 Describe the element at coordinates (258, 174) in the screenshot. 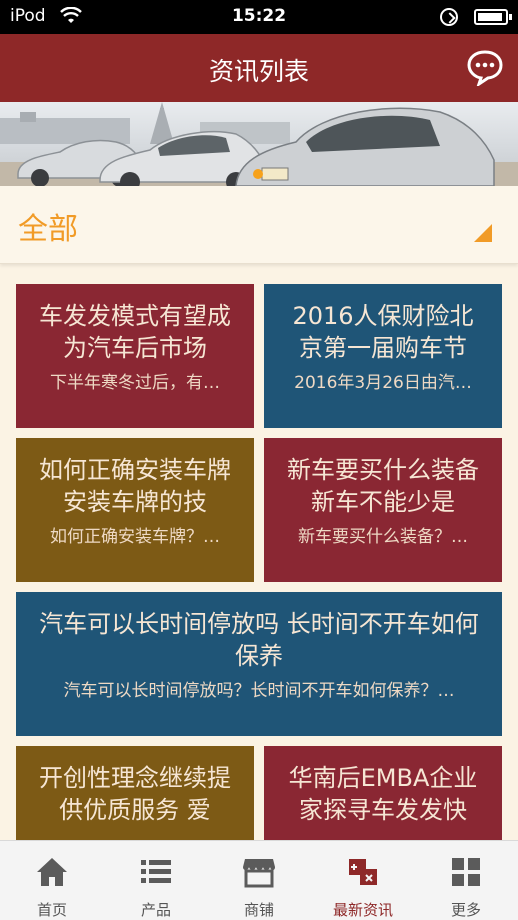

I see `carousel-indicator-dot` at that location.